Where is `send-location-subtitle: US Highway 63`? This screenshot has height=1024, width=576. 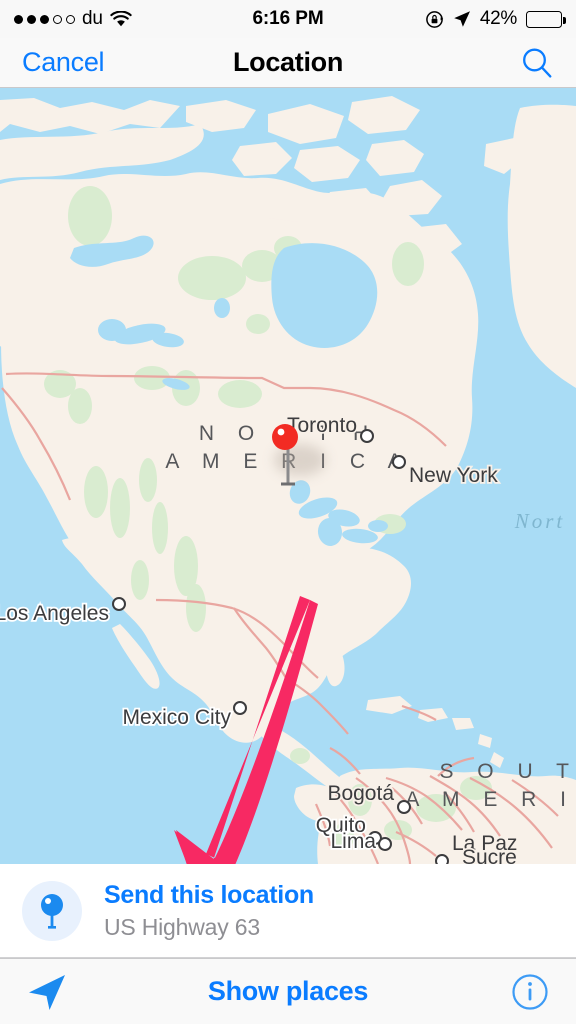
send-location-subtitle: US Highway 63 is located at coordinates (182, 926).